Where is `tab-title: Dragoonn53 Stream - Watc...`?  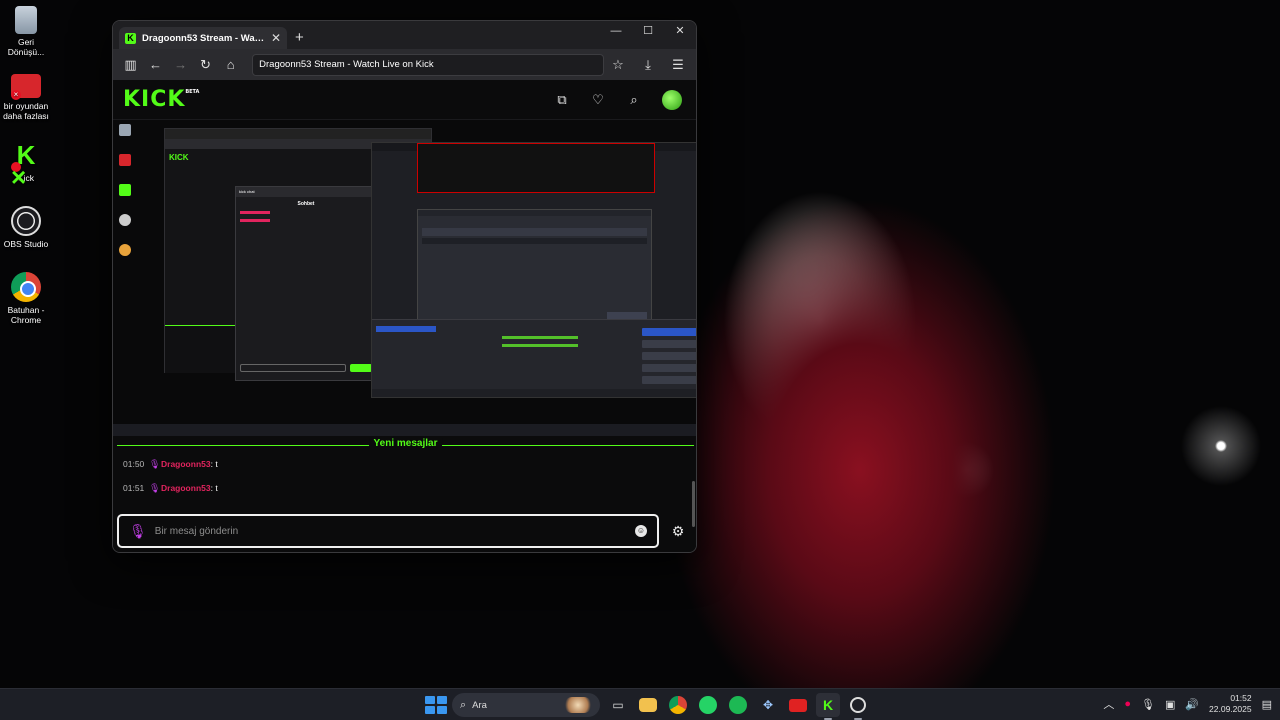
tab-title: Dragoonn53 Stream - Watc... is located at coordinates (204, 38).